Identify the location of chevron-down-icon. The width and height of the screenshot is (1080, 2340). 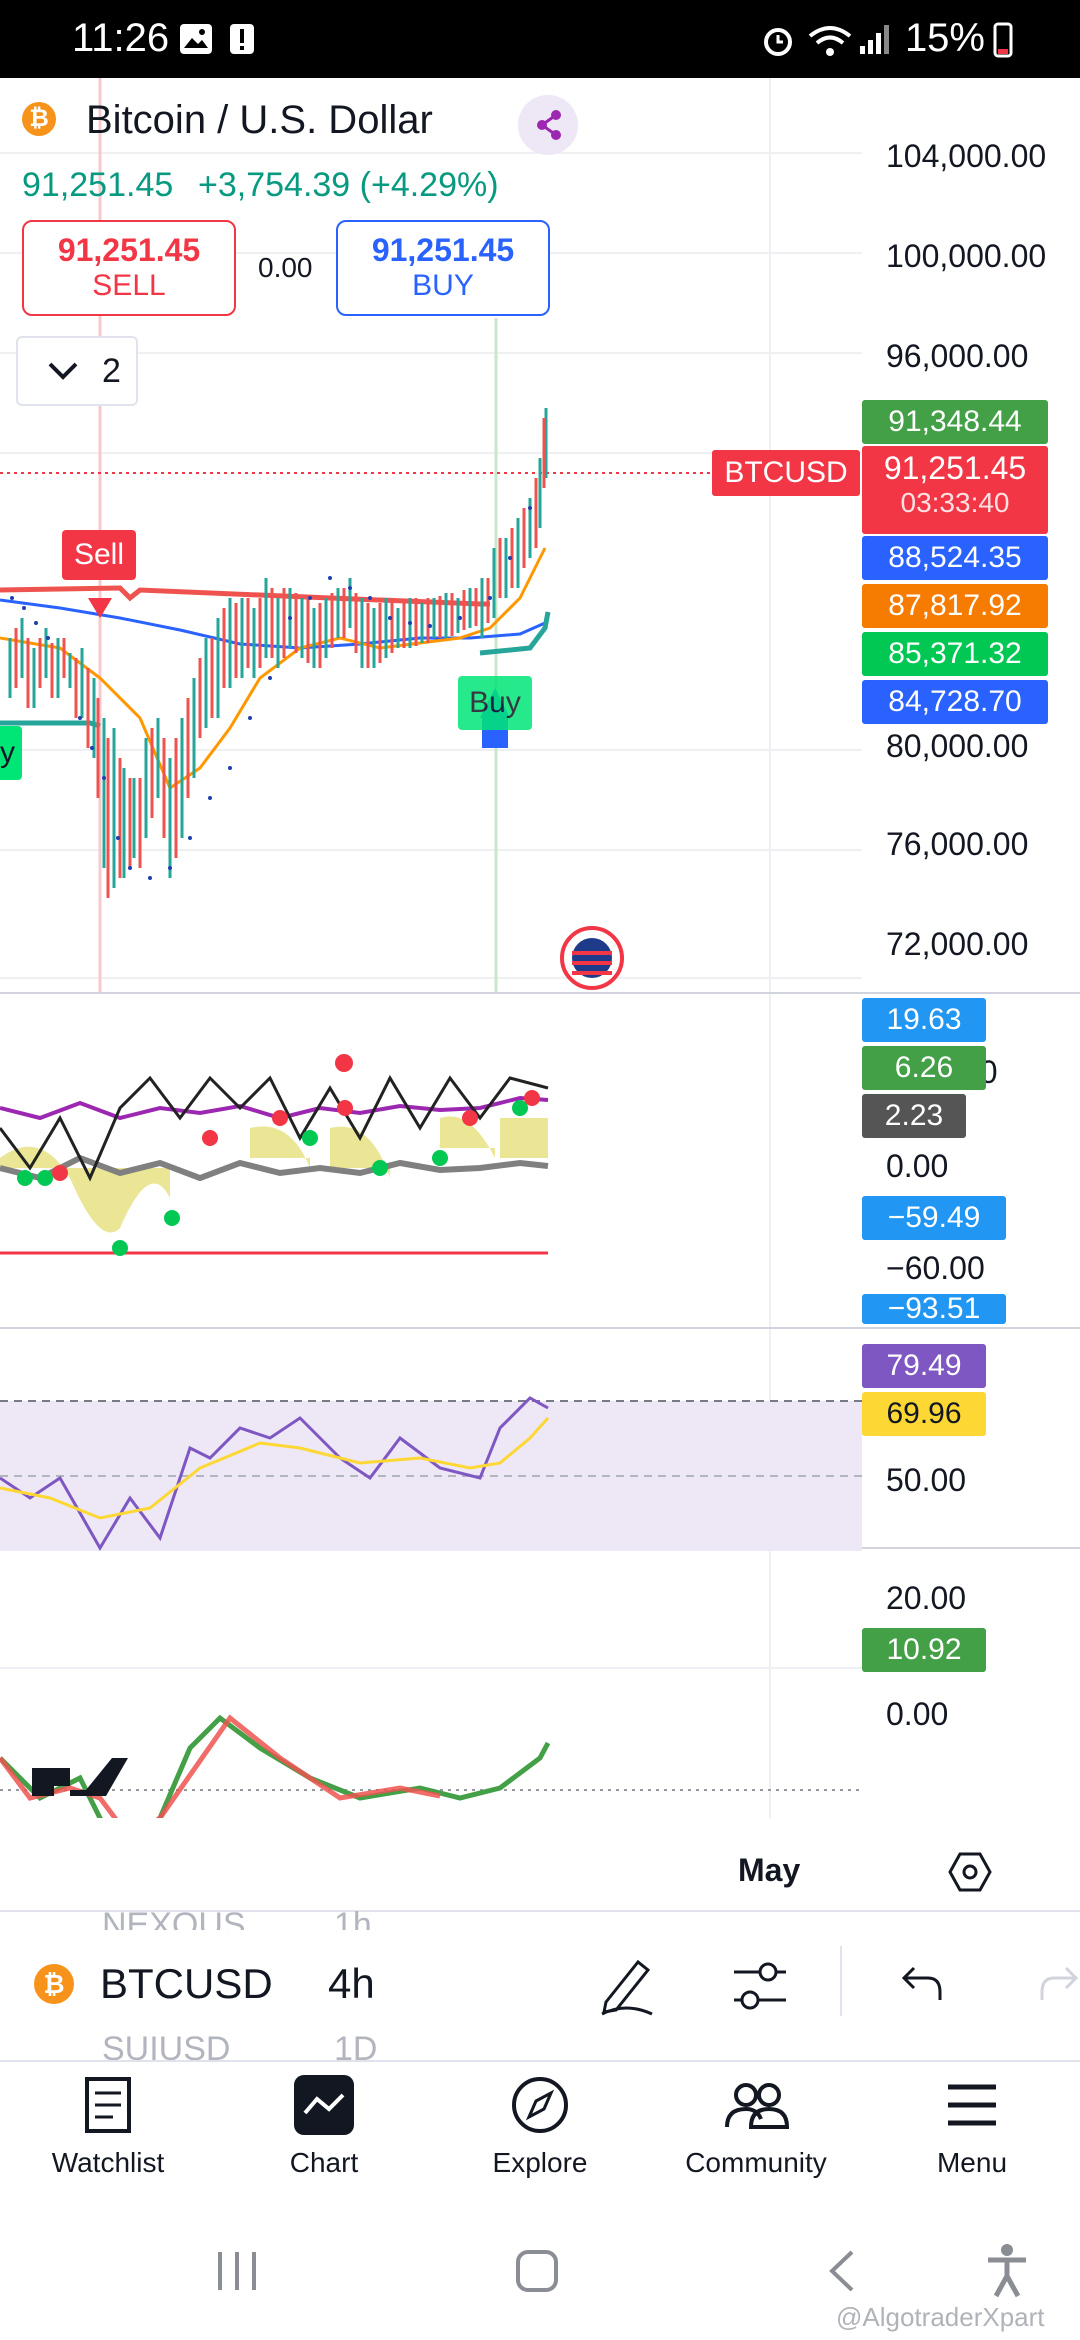
(63, 371).